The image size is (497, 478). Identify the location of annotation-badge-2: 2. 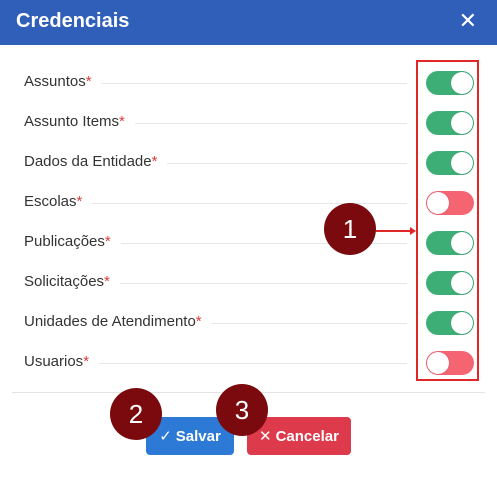
(136, 414).